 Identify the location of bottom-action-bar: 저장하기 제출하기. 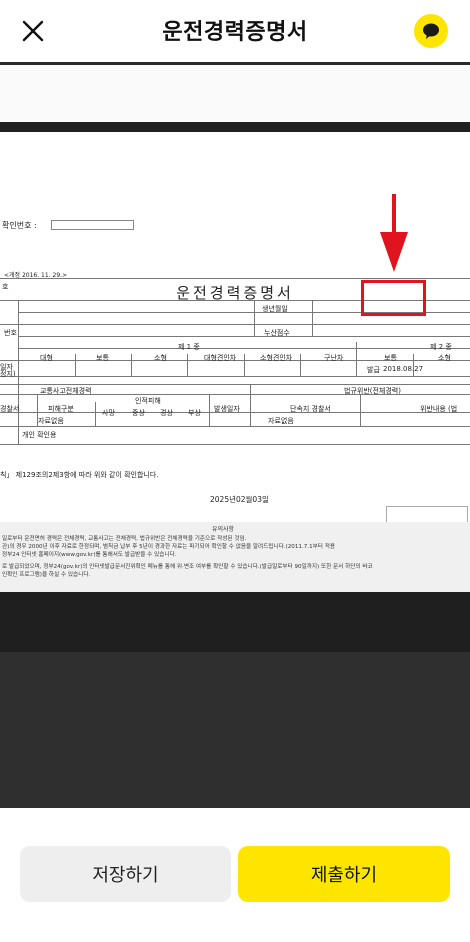
(235, 875).